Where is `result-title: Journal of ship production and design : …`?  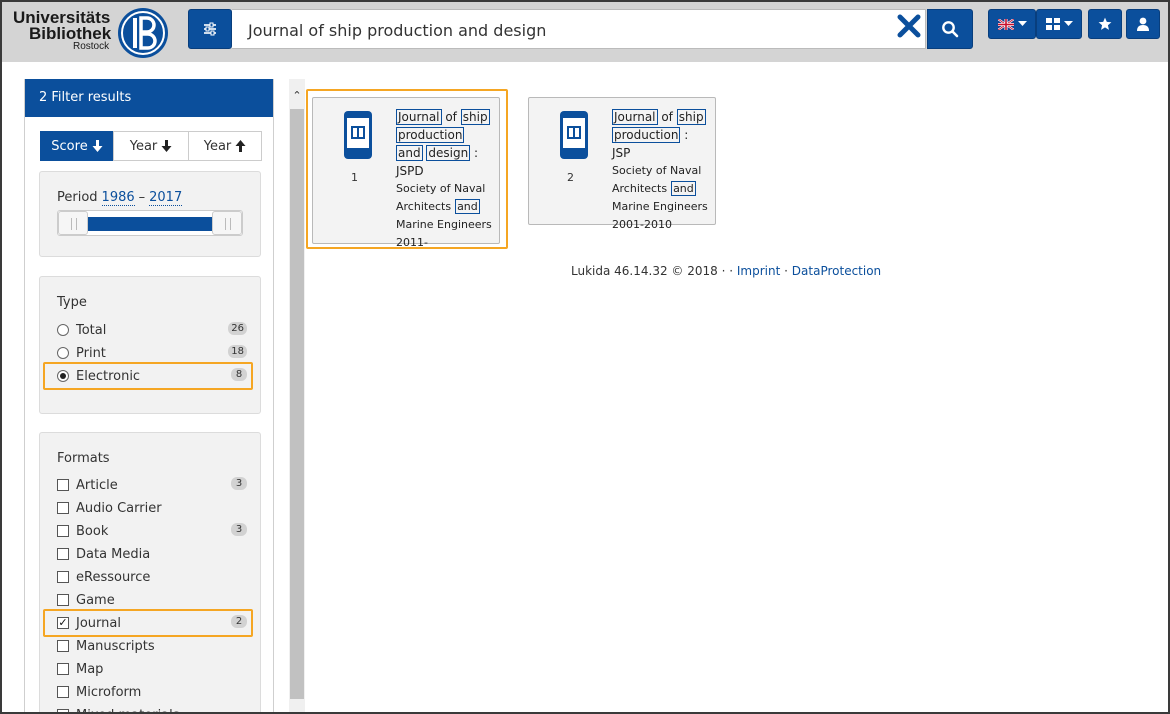
result-title: Journal of ship production and design : … is located at coordinates (445, 144).